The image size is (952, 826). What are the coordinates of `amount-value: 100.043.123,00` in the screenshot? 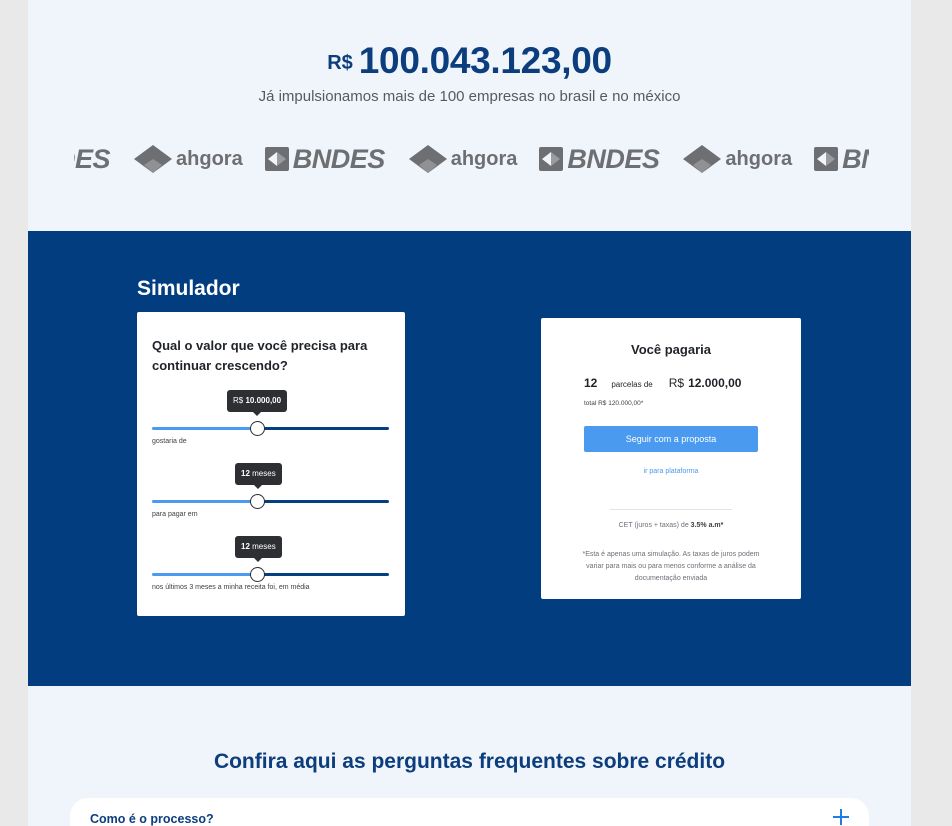 It's located at (485, 60).